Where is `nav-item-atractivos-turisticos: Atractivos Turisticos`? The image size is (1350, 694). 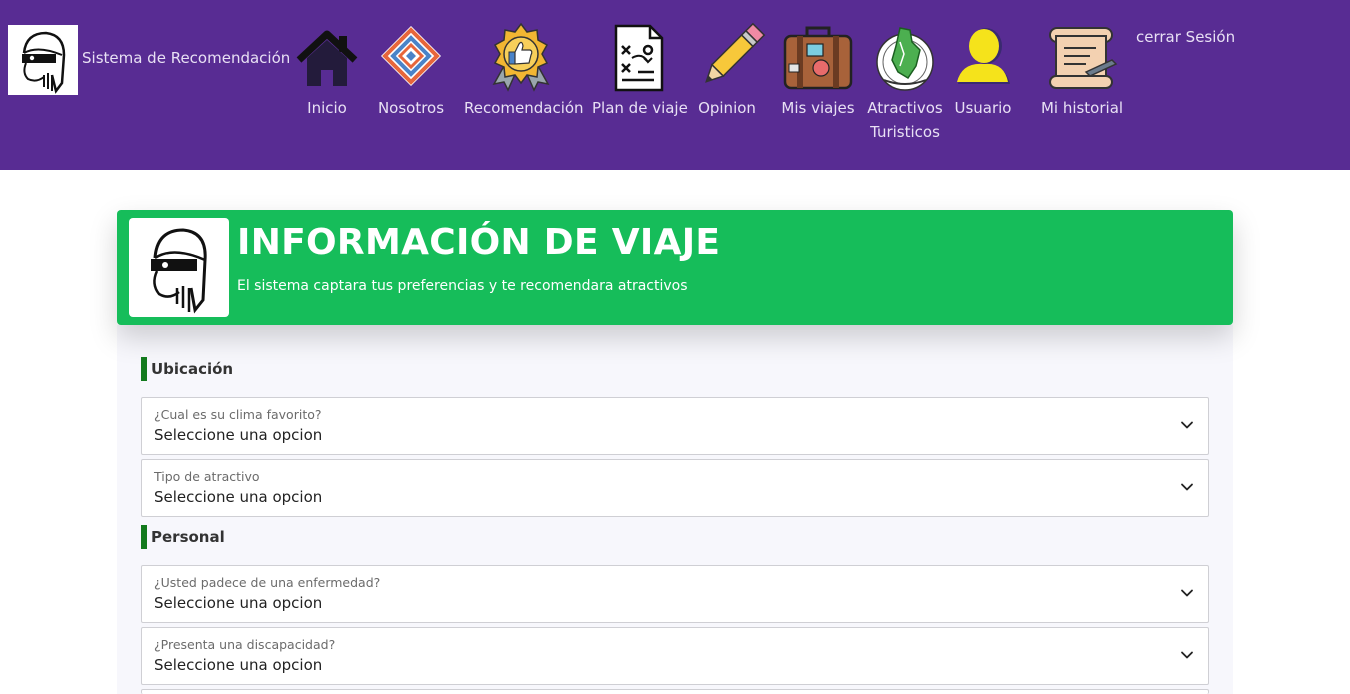 nav-item-atractivos-turisticos: Atractivos Turisticos is located at coordinates (905, 83).